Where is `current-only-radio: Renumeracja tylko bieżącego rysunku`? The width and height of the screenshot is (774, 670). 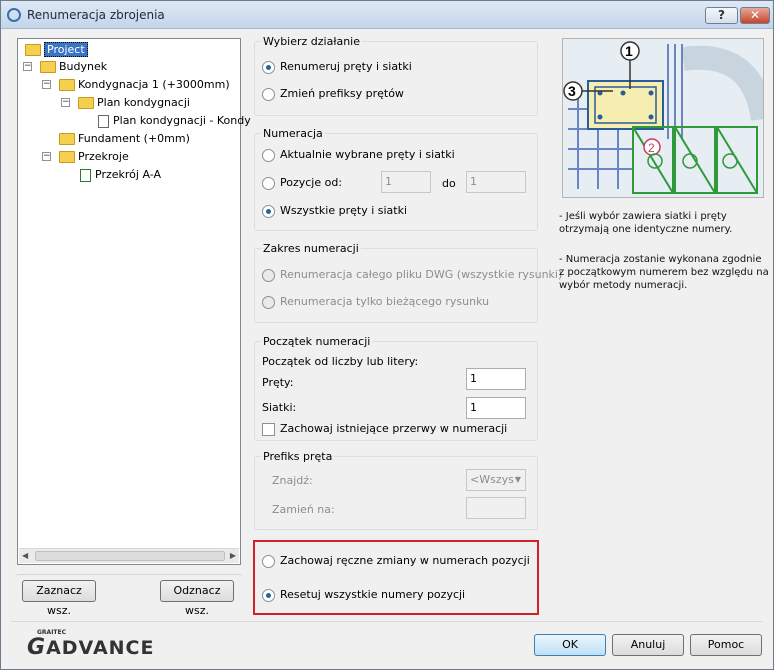
current-only-radio: Renumeracja tylko bieżącego rysunku is located at coordinates (375, 302).